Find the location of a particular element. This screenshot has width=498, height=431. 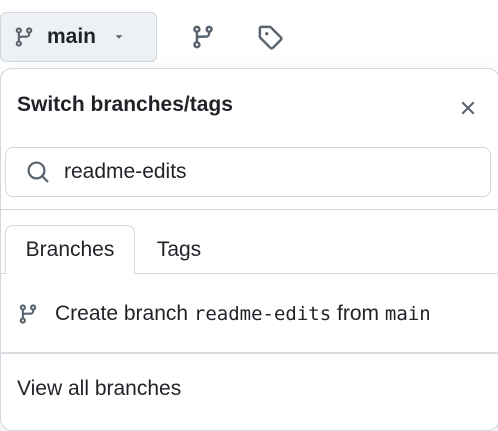

current-branch-label: main is located at coordinates (72, 36).